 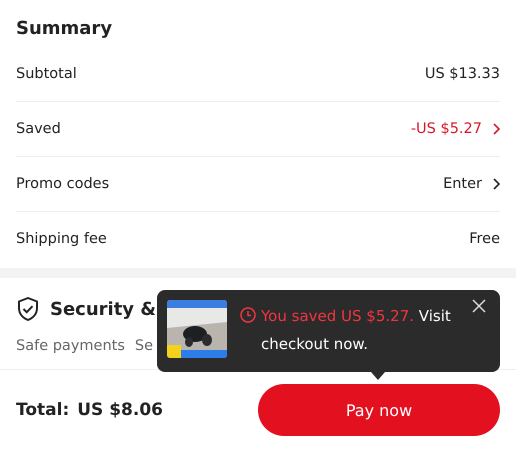 What do you see at coordinates (46, 74) in the screenshot?
I see `row-label: Subtotal` at bounding box center [46, 74].